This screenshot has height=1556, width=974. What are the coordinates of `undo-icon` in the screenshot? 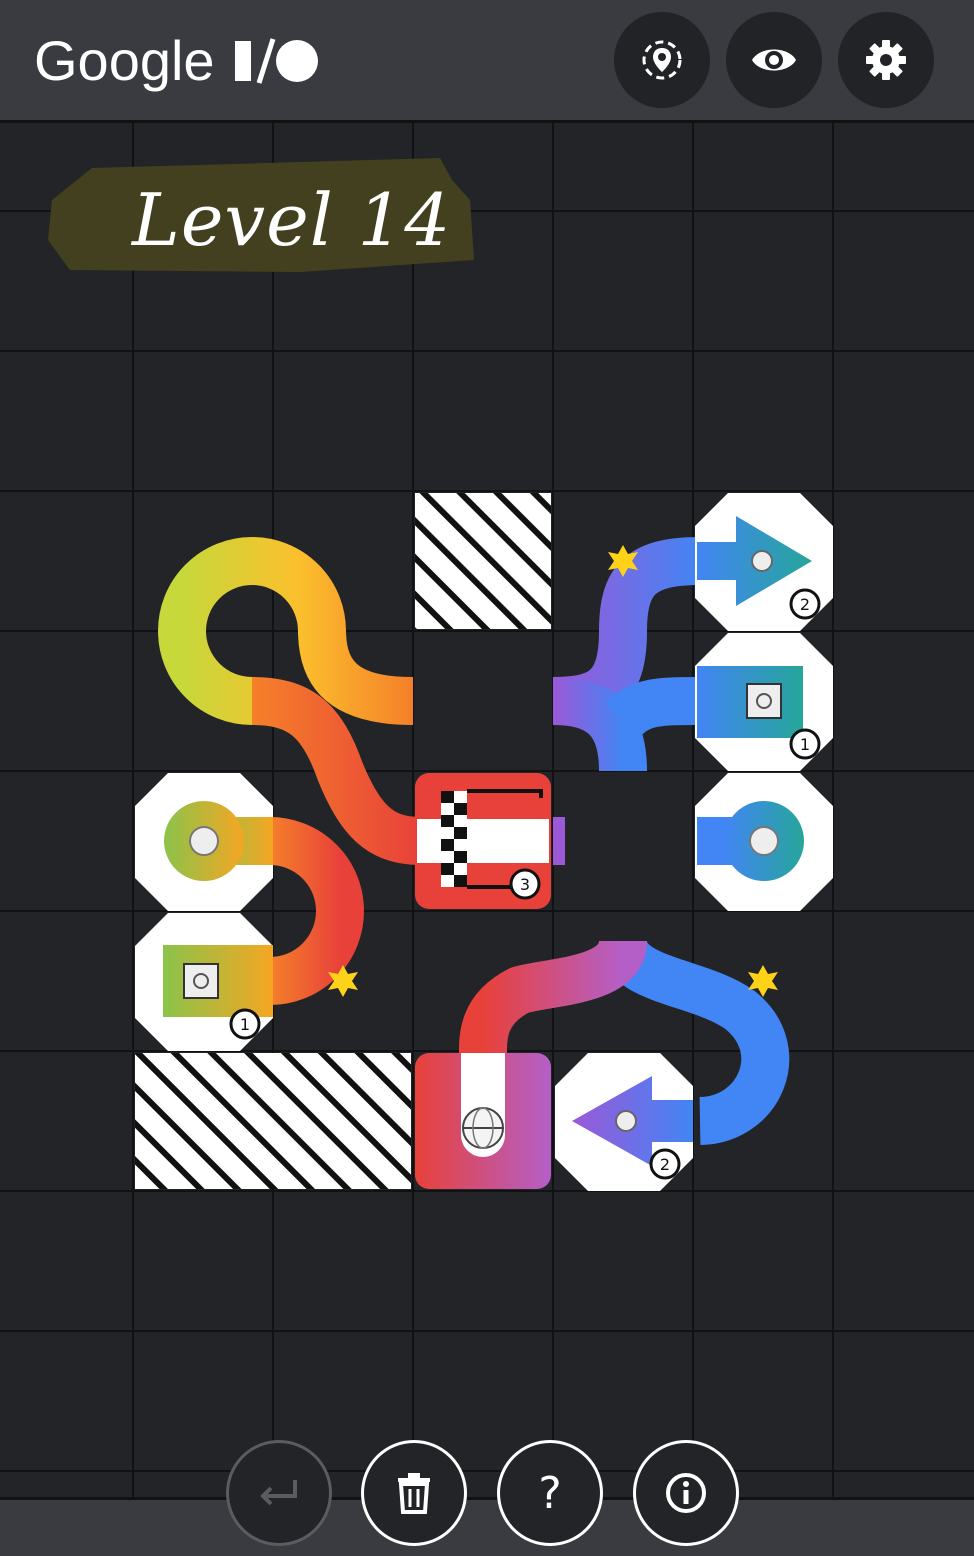 It's located at (278, 1493).